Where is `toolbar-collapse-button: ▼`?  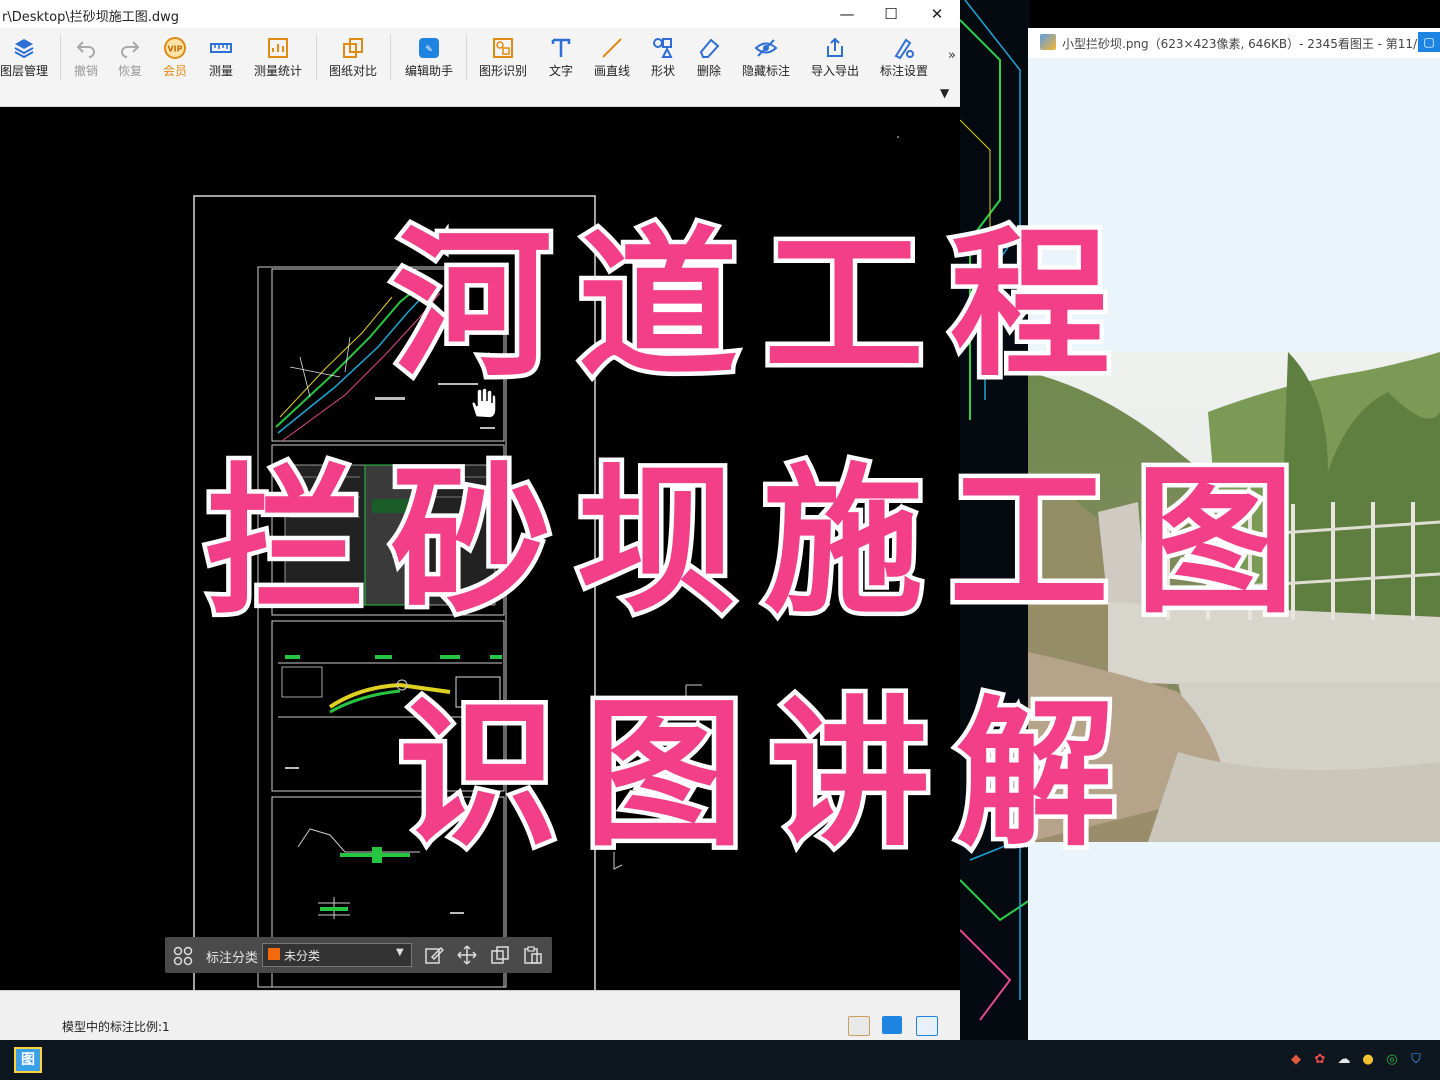 toolbar-collapse-button: ▼ is located at coordinates (944, 93).